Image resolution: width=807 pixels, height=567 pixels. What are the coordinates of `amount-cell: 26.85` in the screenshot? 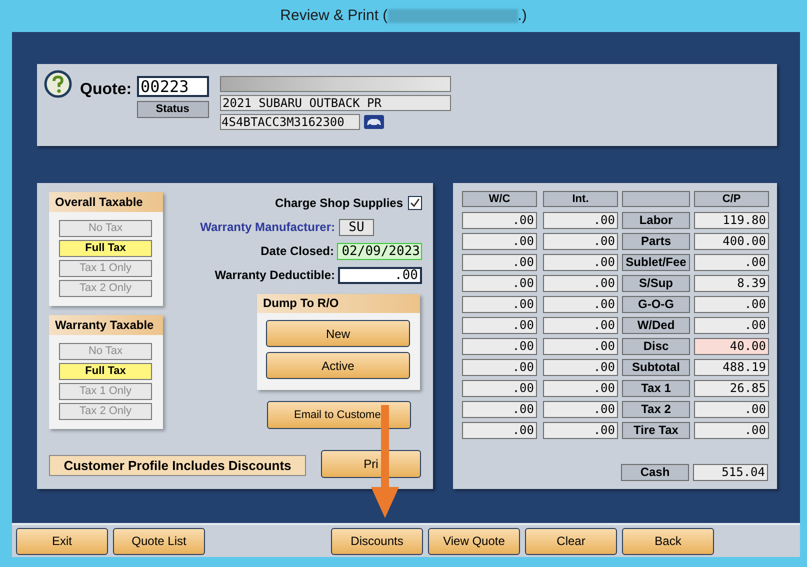 It's located at (731, 388).